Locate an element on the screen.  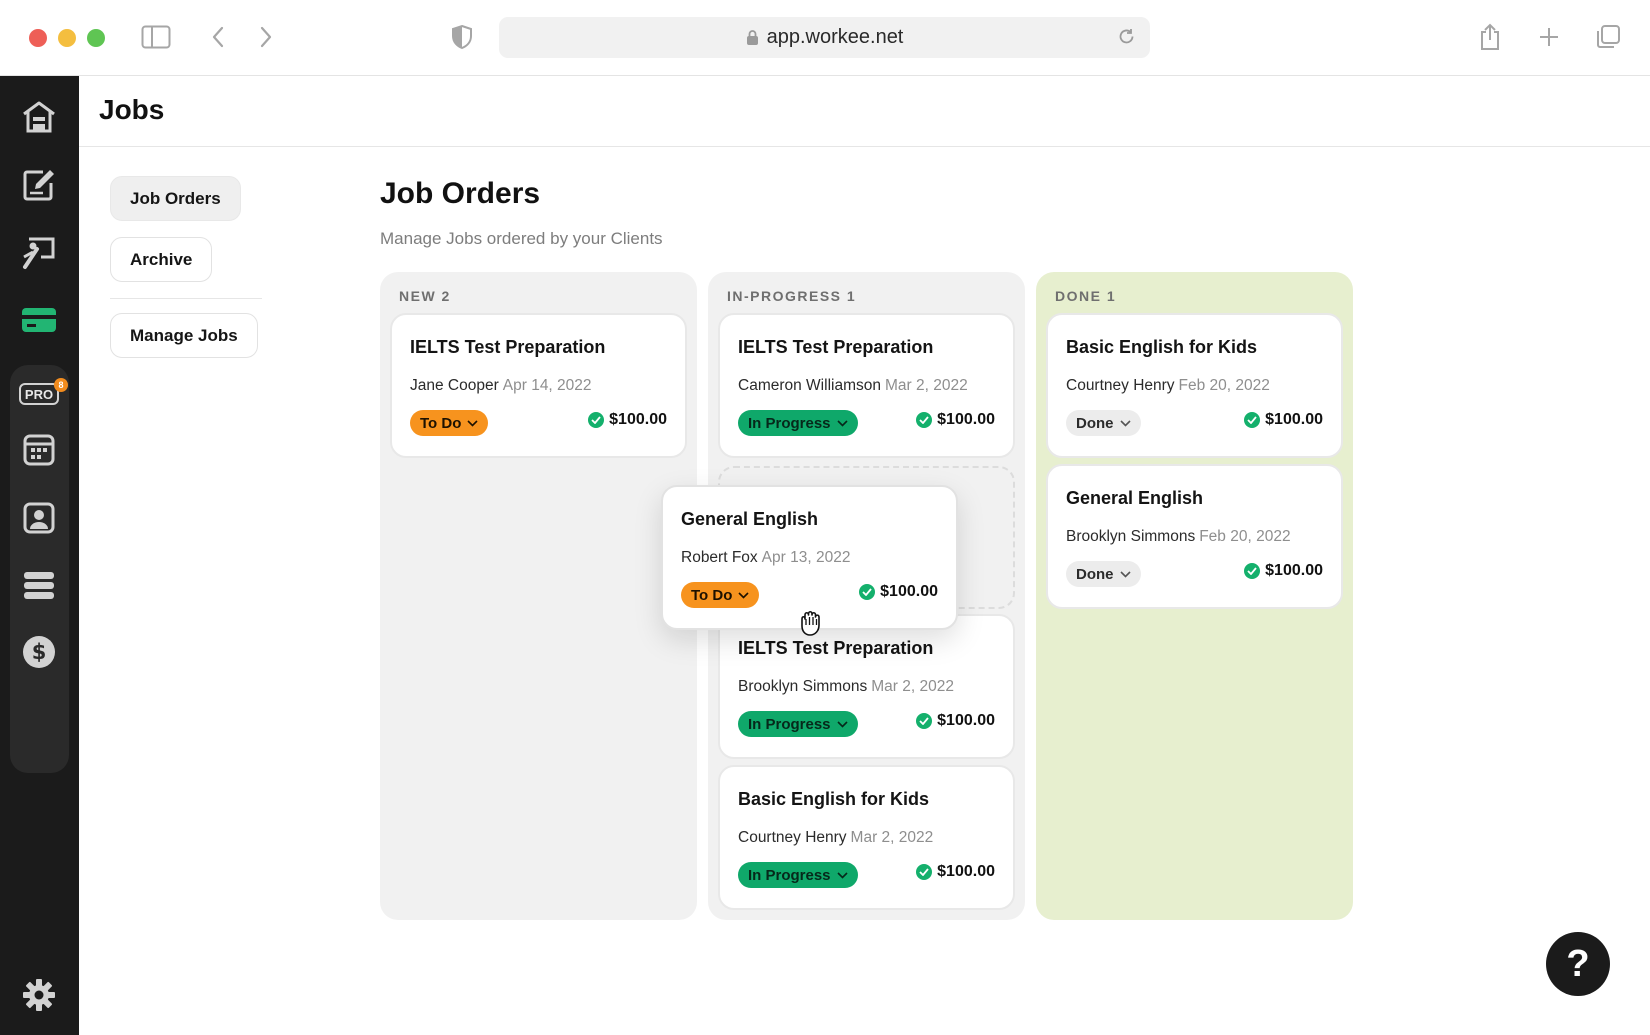
sidebar-toggle-icon is located at coordinates (156, 37).